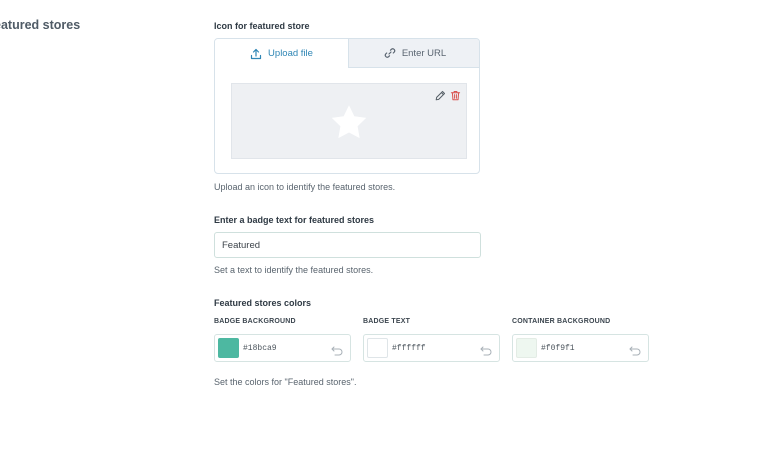  What do you see at coordinates (255, 321) in the screenshot?
I see `color-label: BADGE BACKGROUND` at bounding box center [255, 321].